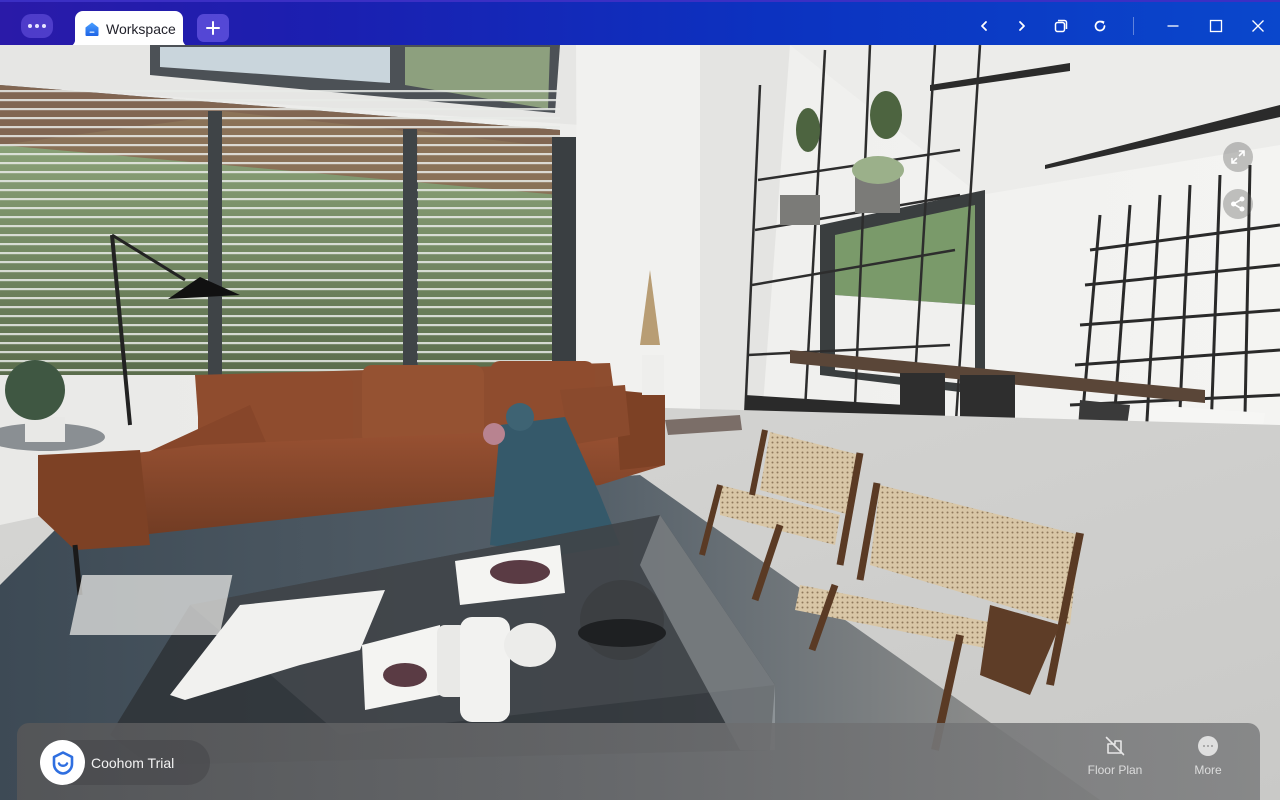  Describe the element at coordinates (1115, 746) in the screenshot. I see `floor-plan-off-icon` at that location.